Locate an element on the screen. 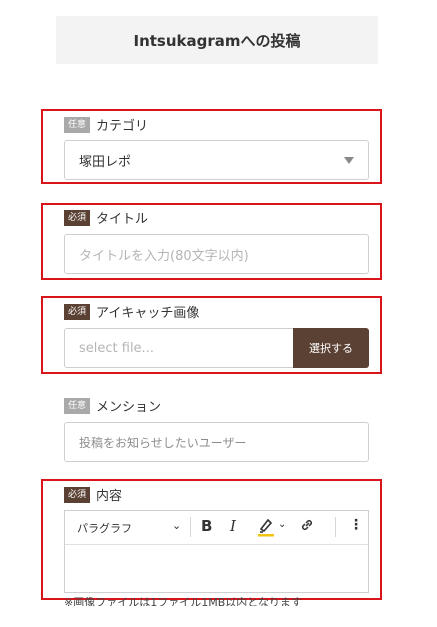 The height and width of the screenshot is (627, 437). mention-label: メンション is located at coordinates (129, 407).